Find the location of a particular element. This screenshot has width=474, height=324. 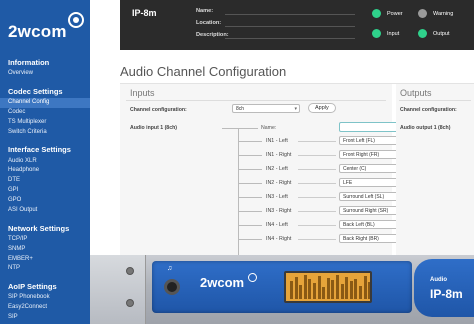

channel-row-label: IN4 - Right is located at coordinates (279, 239).